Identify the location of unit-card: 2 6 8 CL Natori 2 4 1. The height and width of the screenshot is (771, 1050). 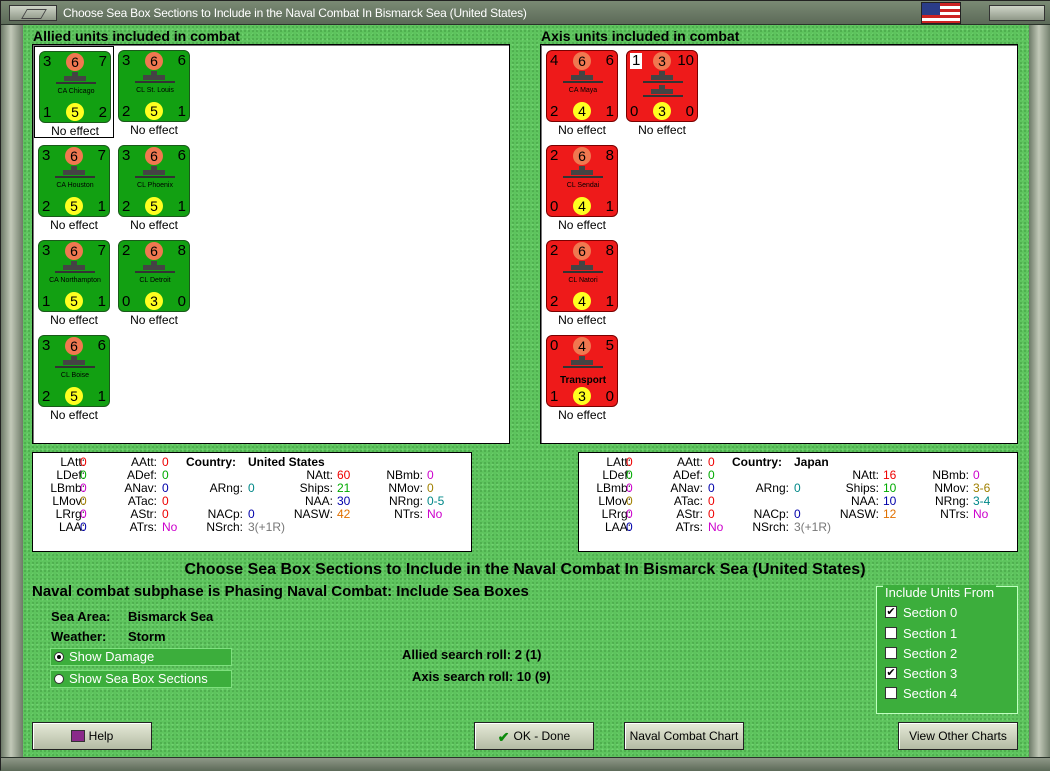
(582, 276).